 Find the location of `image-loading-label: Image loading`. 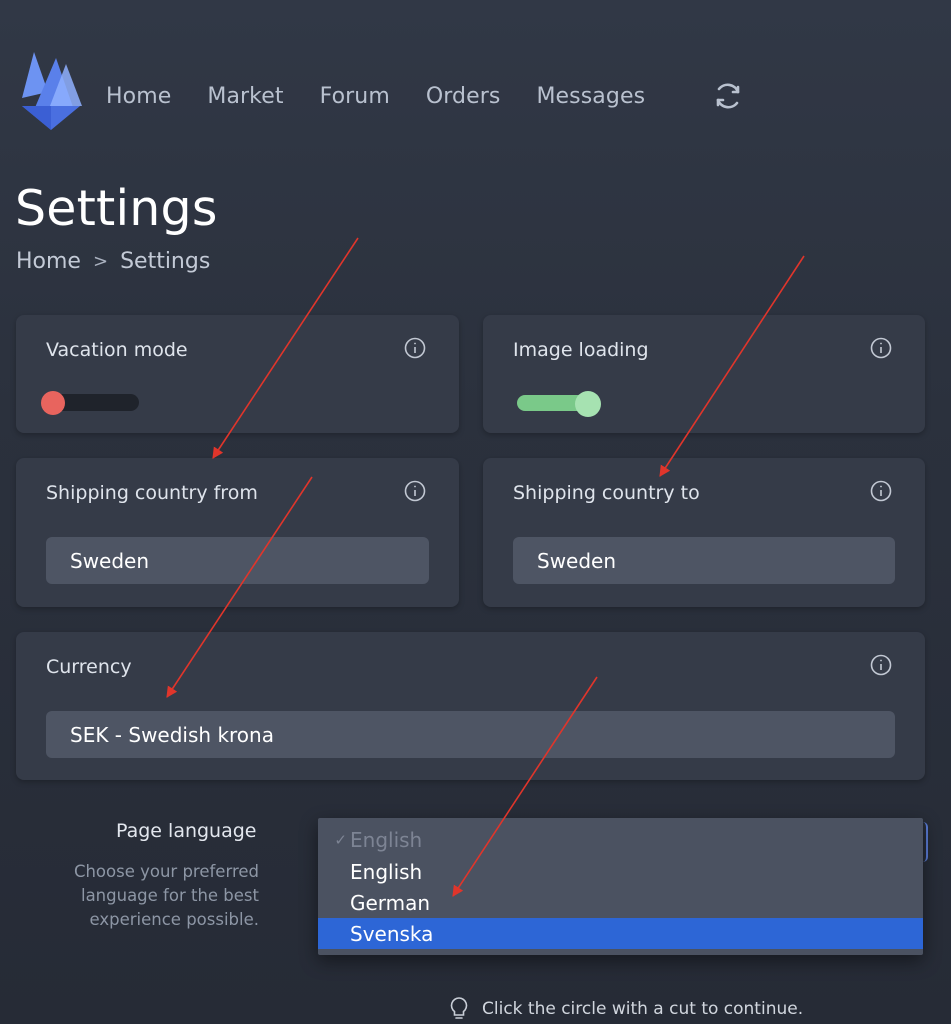

image-loading-label: Image loading is located at coordinates (581, 350).